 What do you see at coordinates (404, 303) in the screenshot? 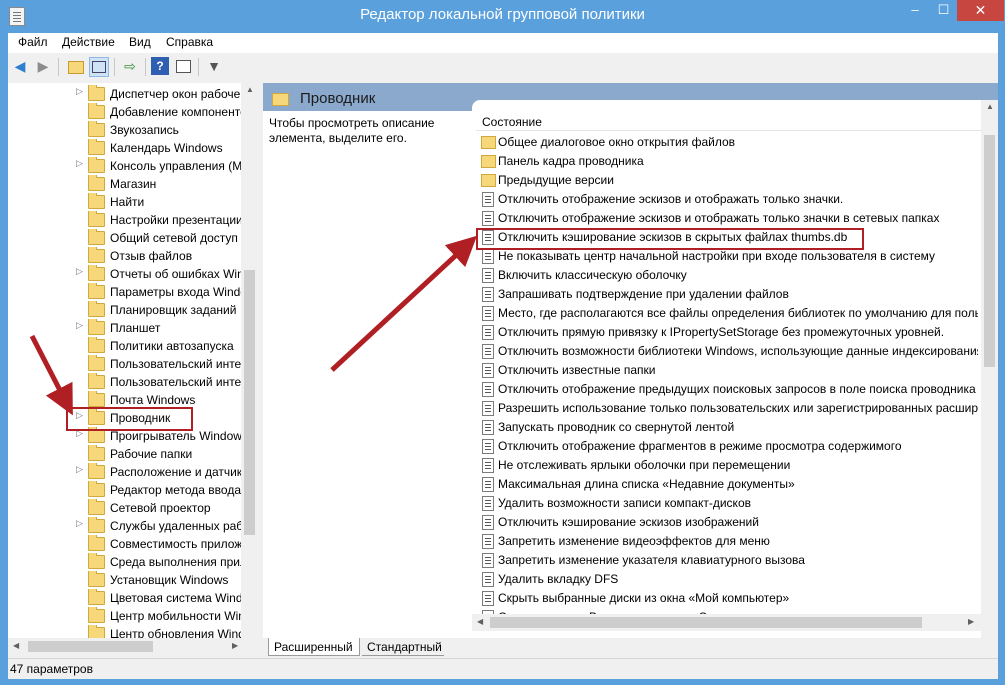
I see `arrow-to-list-item` at bounding box center [404, 303].